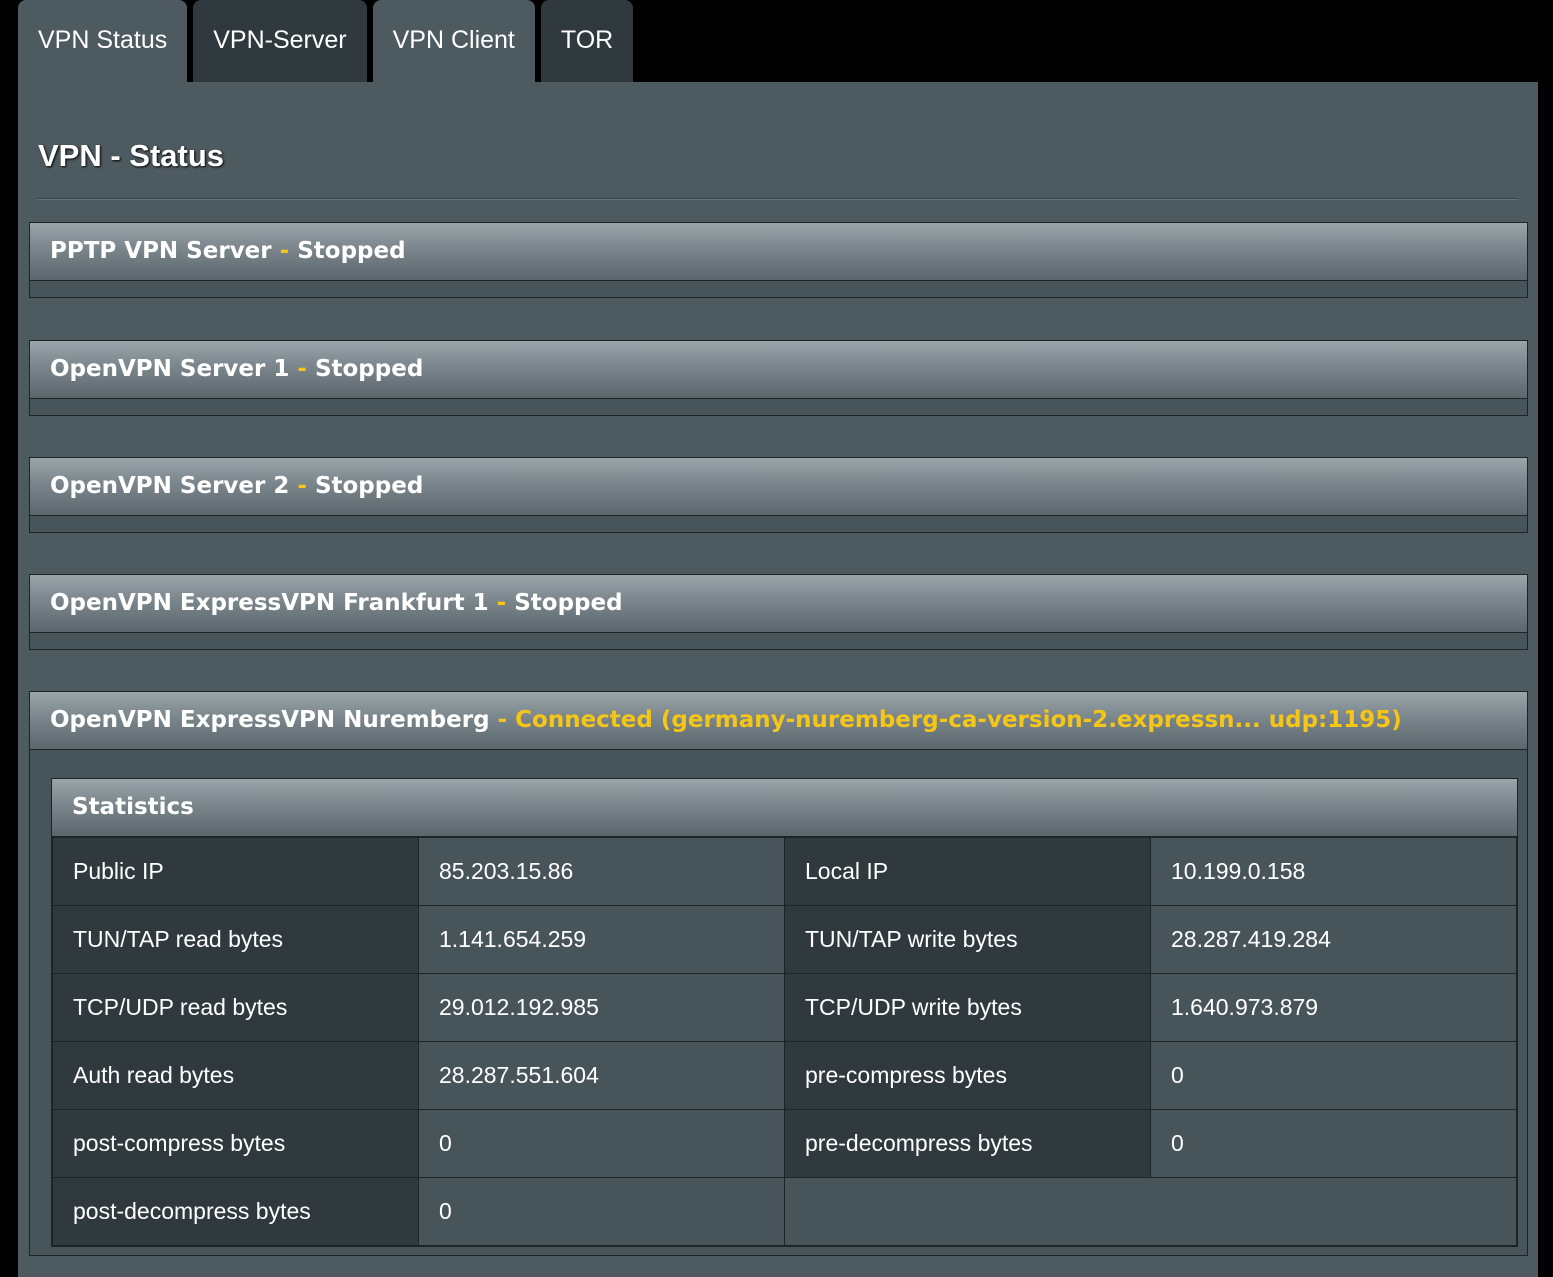 The height and width of the screenshot is (1277, 1553). I want to click on table-row: post-decompress bytes 0, so click(784, 1211).